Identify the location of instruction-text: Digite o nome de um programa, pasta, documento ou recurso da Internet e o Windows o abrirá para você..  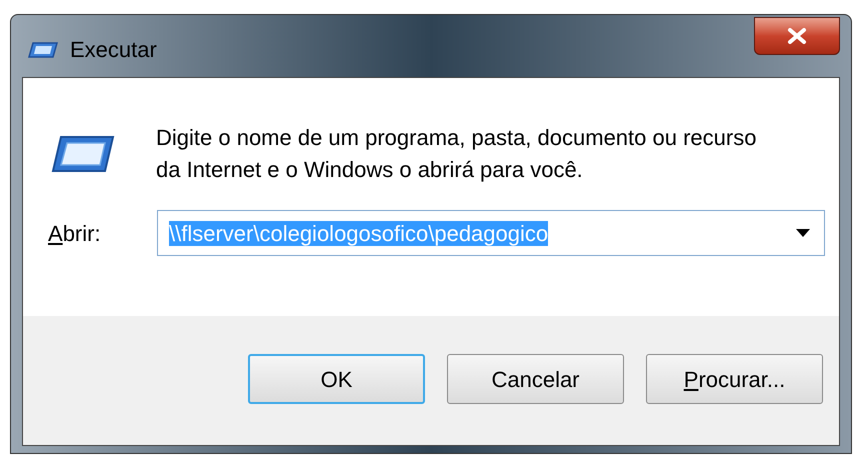
(457, 154).